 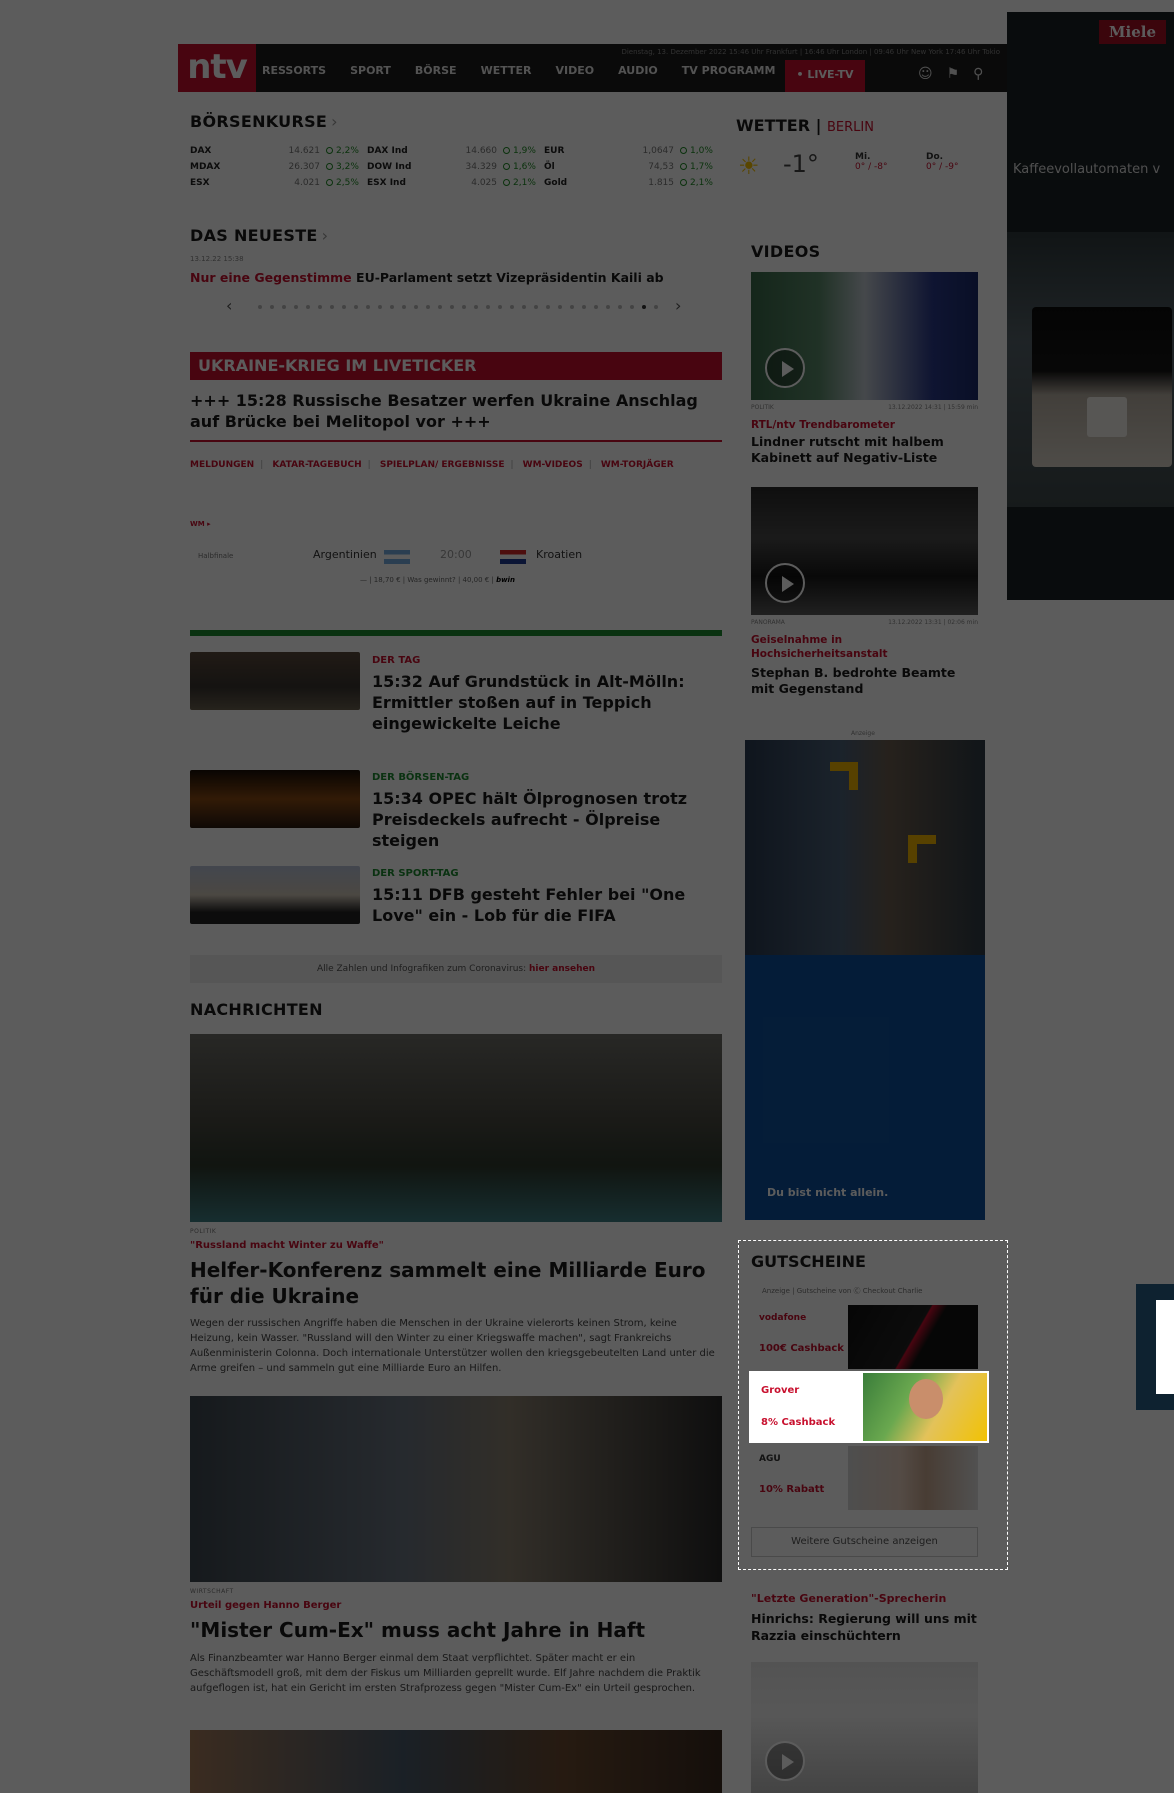 What do you see at coordinates (850, 127) in the screenshot?
I see `wetter-city: BERLIN` at bounding box center [850, 127].